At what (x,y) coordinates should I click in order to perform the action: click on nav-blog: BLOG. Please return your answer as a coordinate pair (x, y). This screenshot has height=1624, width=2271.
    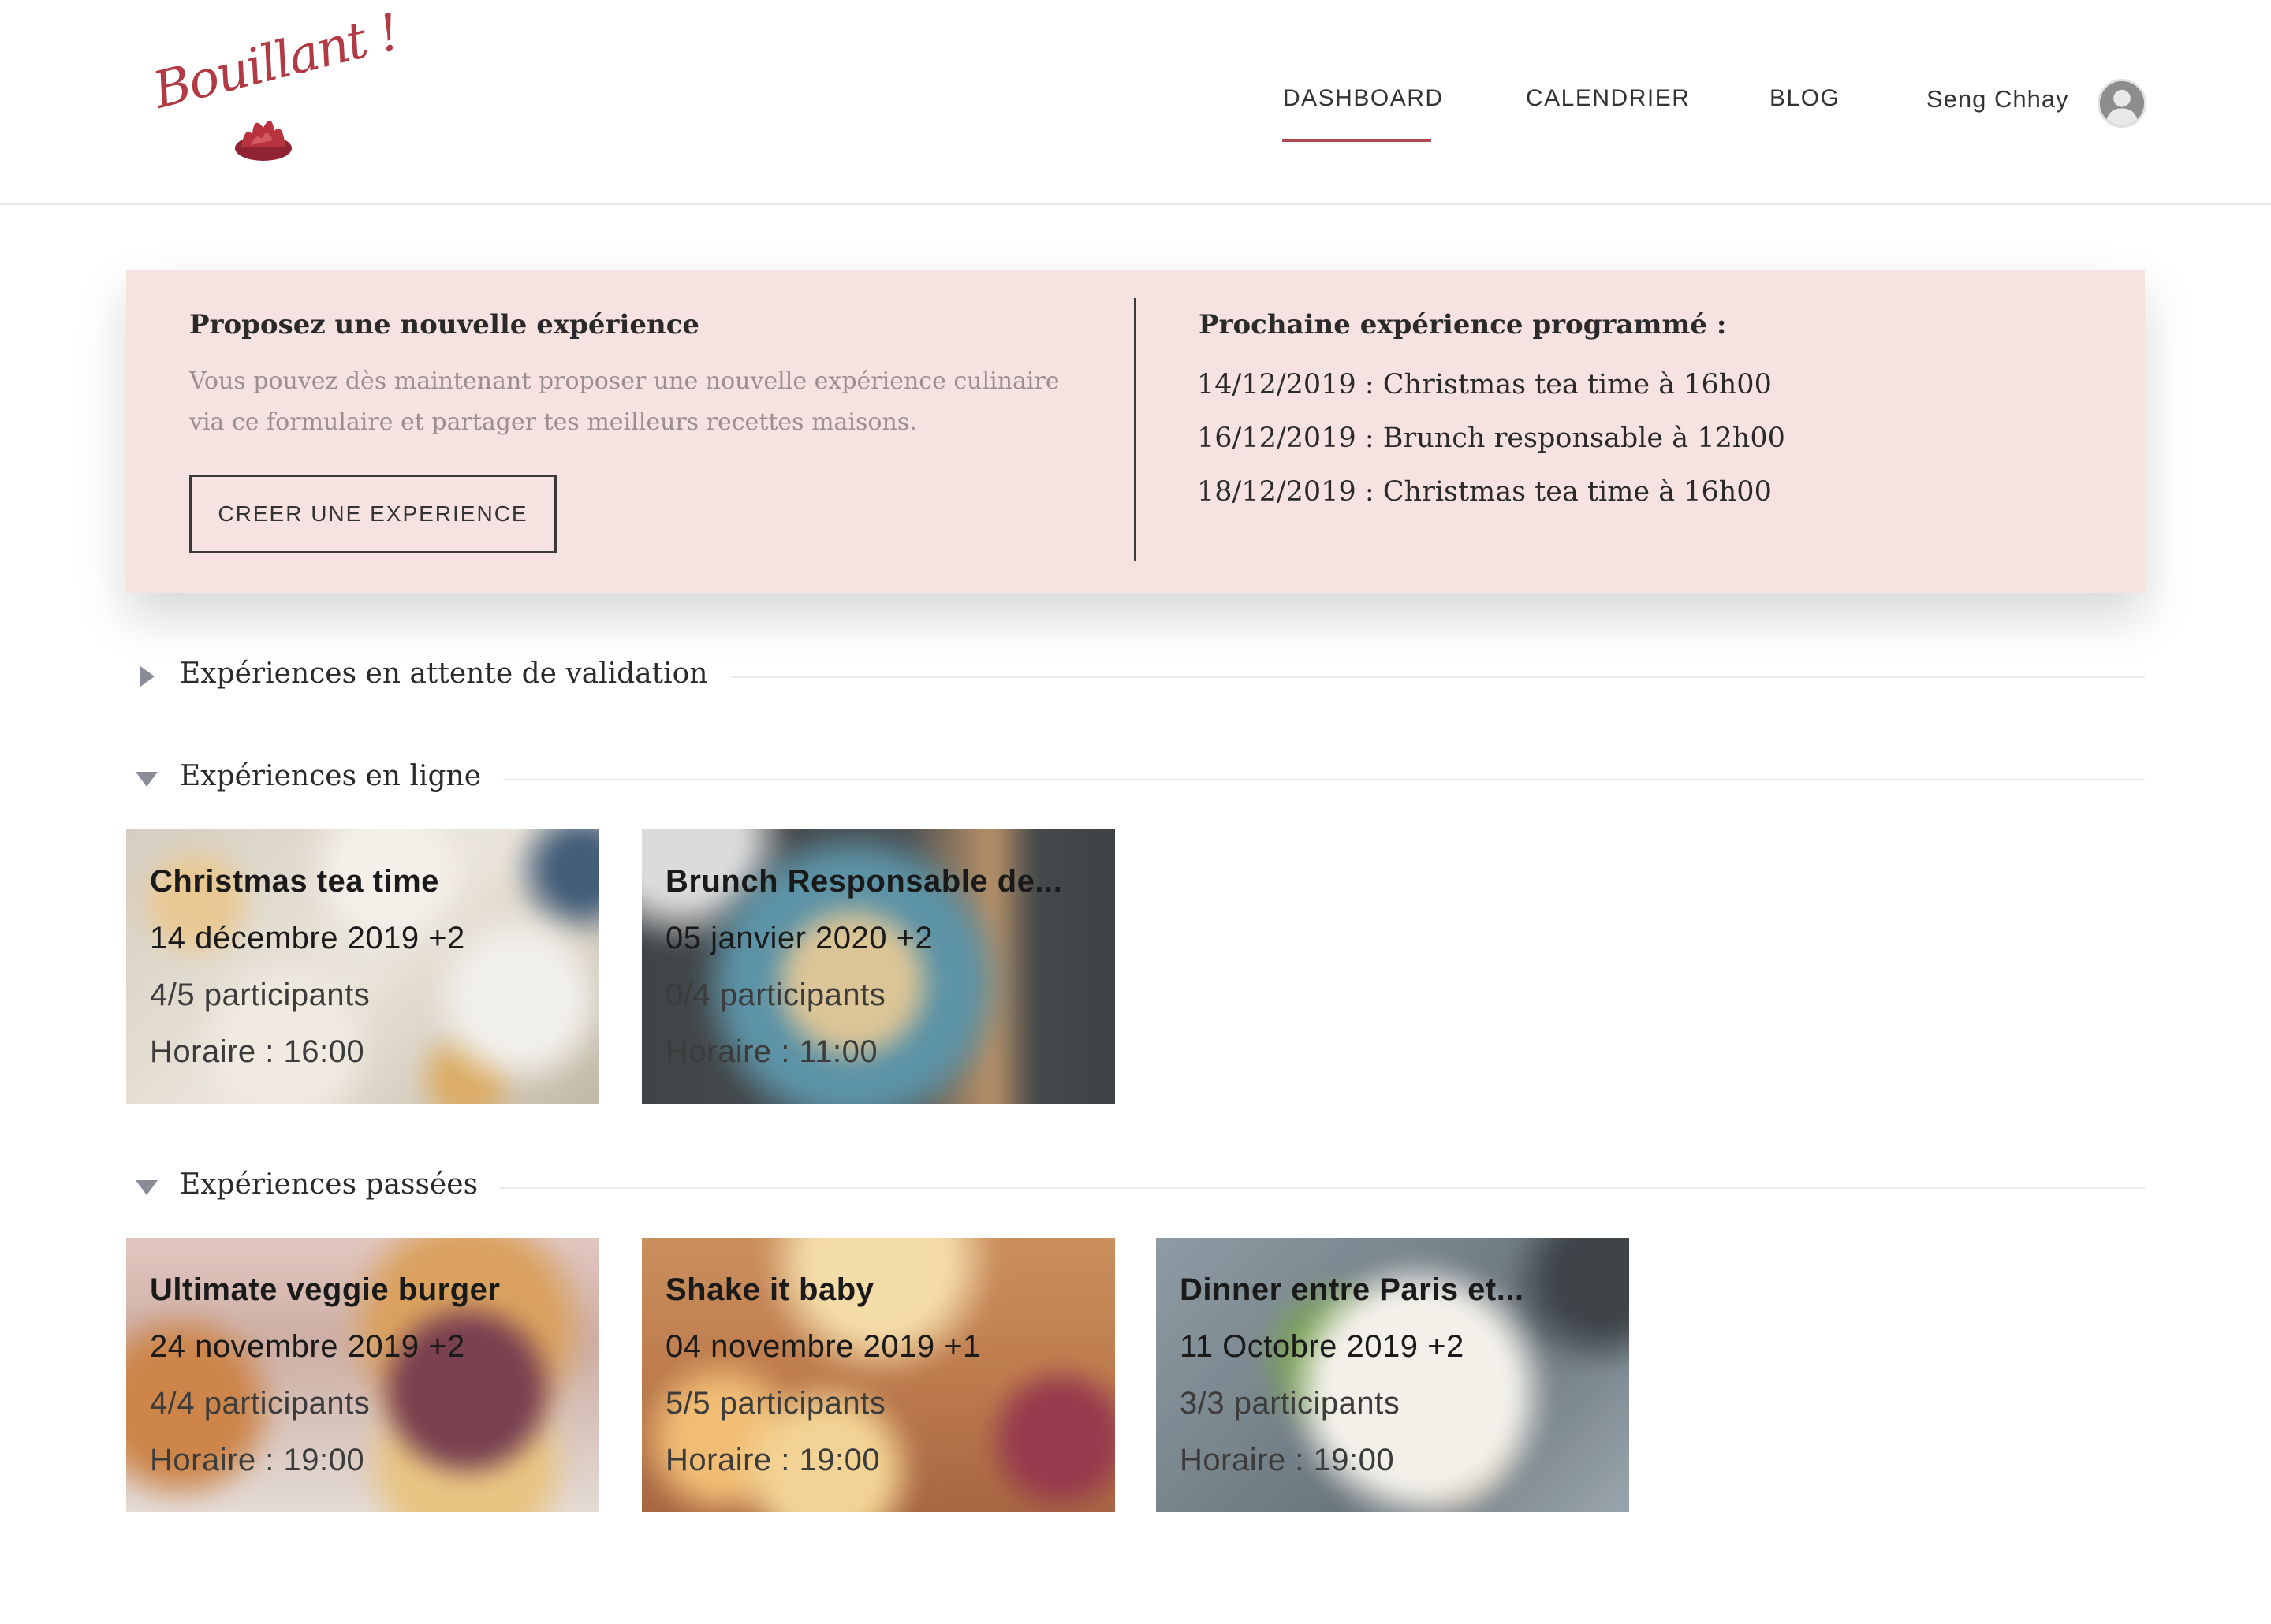
    Looking at the image, I should click on (1804, 98).